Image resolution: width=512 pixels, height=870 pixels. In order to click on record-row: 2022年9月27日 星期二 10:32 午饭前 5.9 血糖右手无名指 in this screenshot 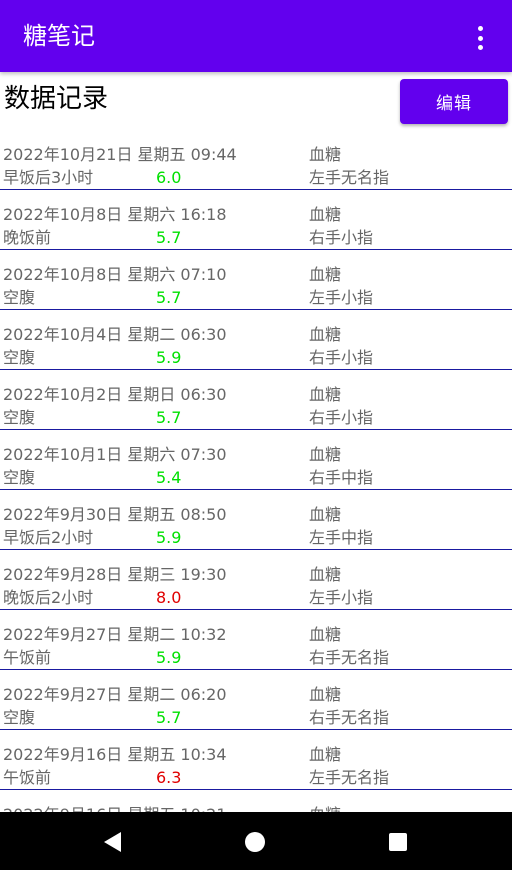, I will do `click(256, 640)`.